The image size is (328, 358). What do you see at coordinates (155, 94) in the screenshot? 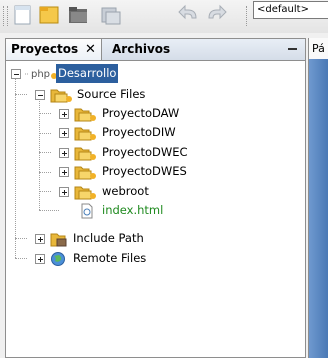
I see `source-files-row: Source Files` at bounding box center [155, 94].